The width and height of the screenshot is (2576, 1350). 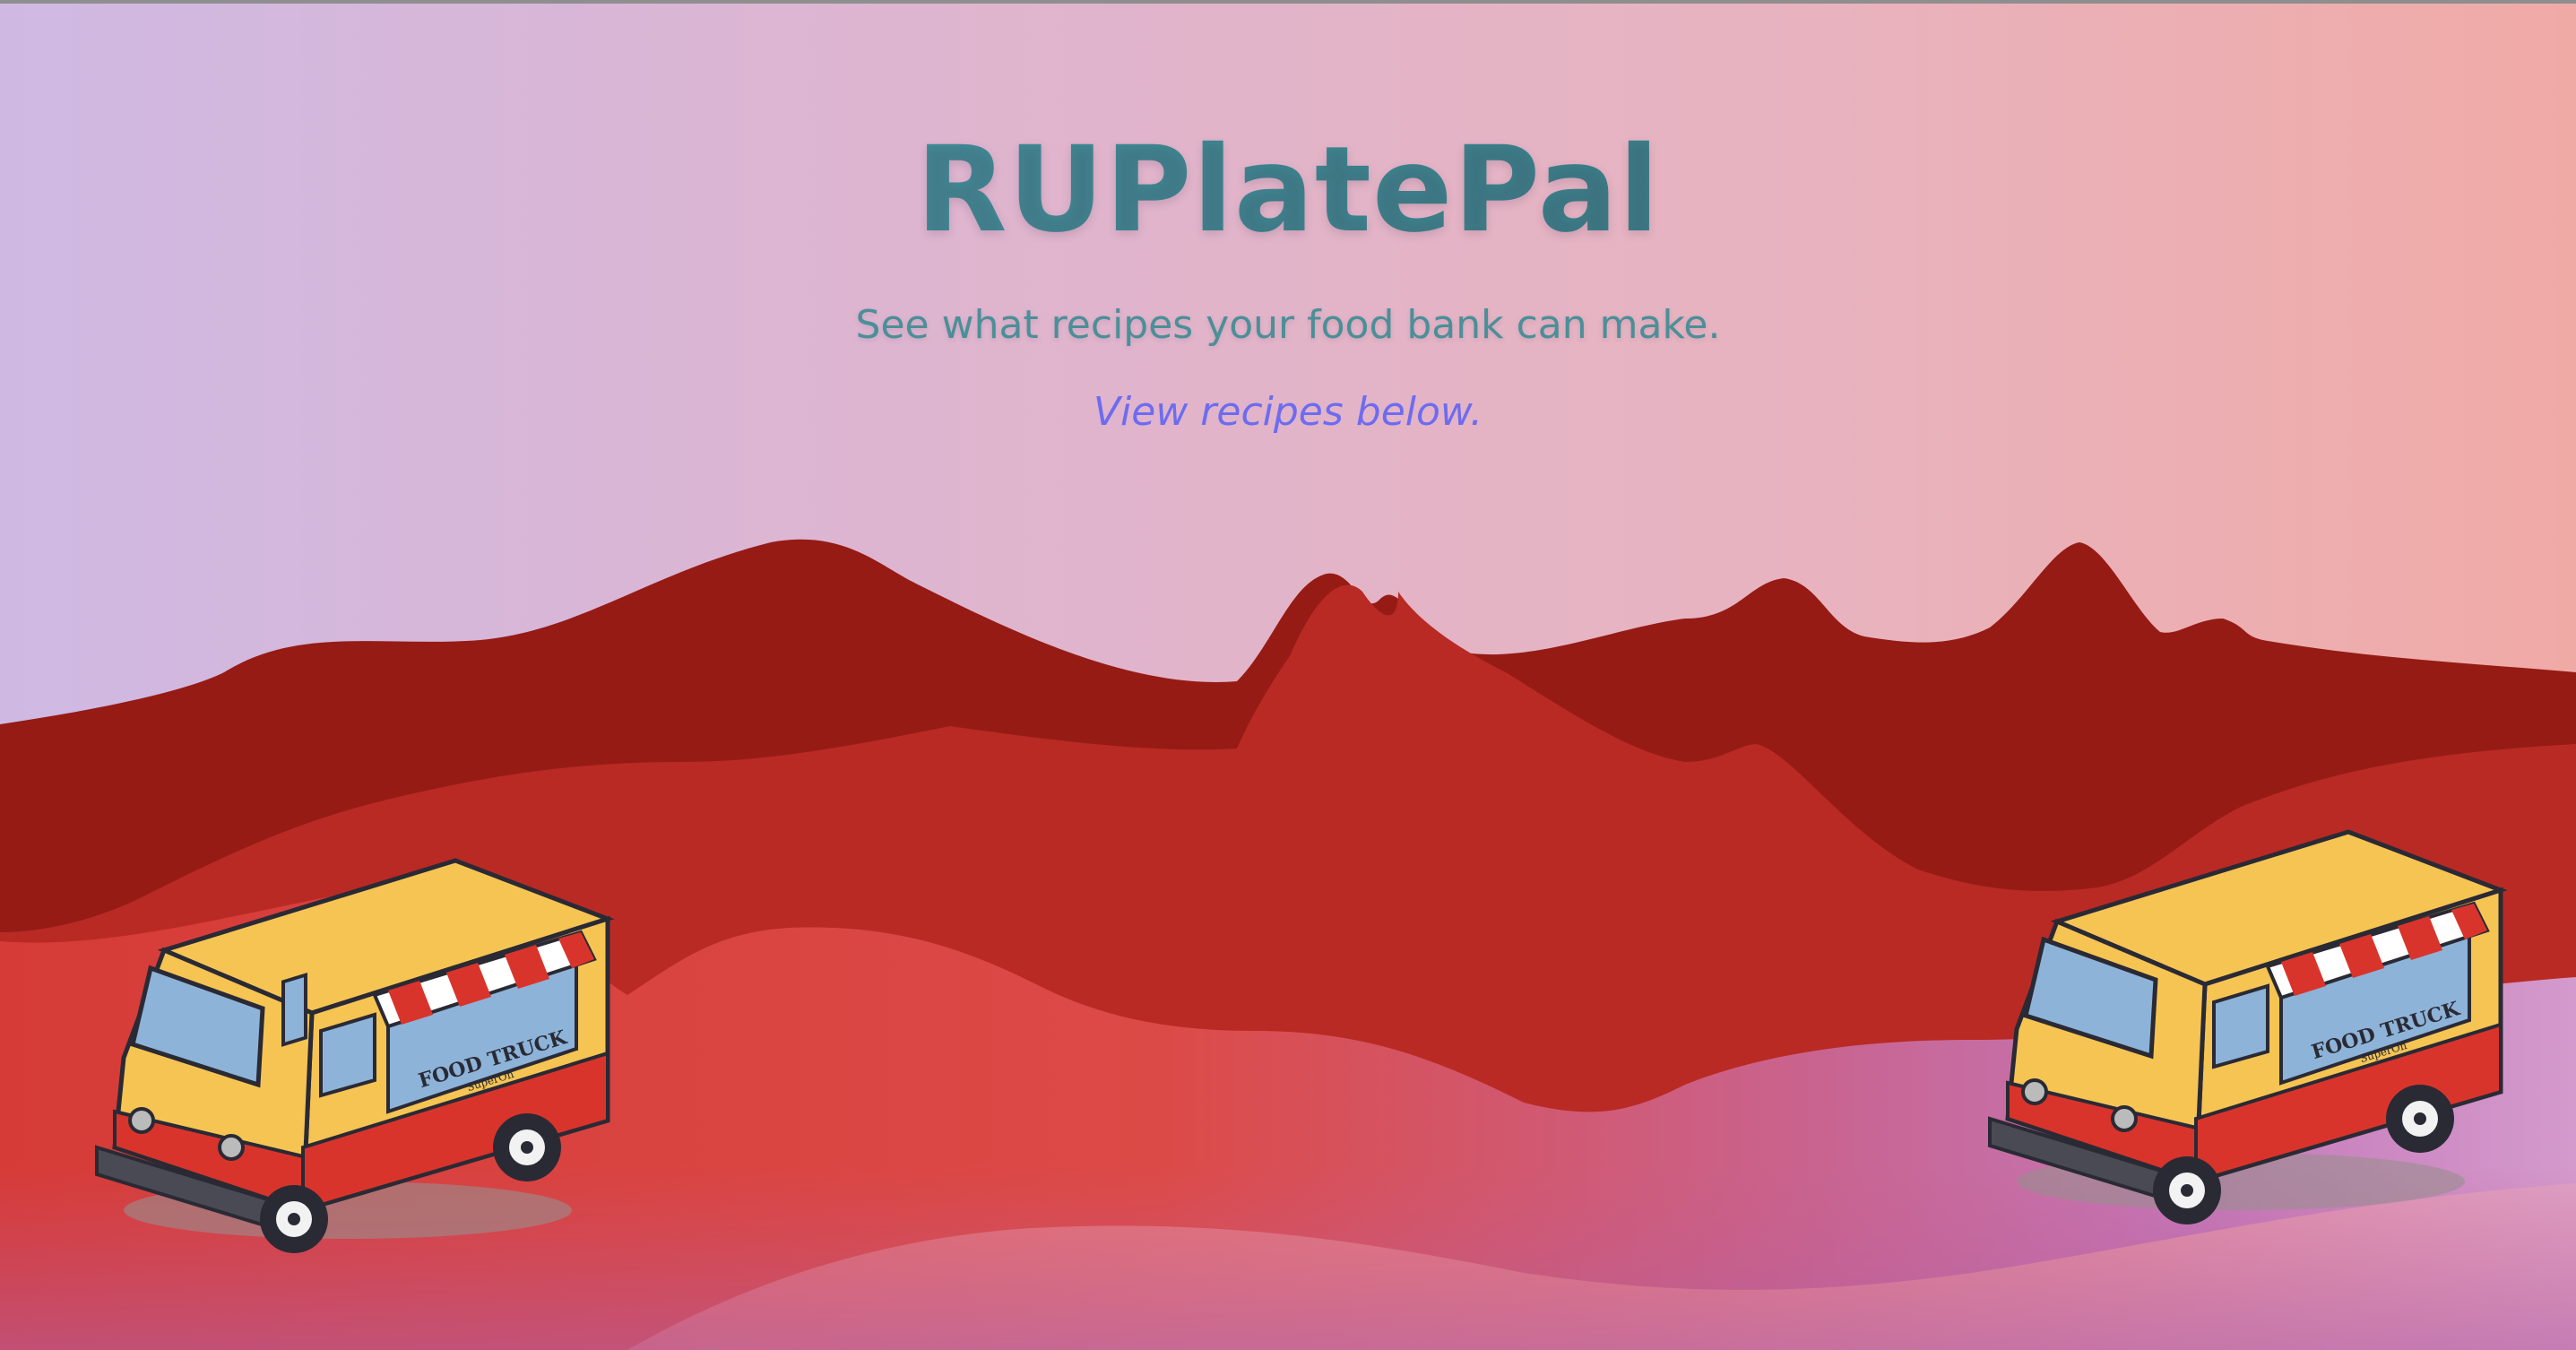 What do you see at coordinates (2248, 1027) in the screenshot?
I see `food-truck-right-illustration: FOOD TRUCK SuperOn` at bounding box center [2248, 1027].